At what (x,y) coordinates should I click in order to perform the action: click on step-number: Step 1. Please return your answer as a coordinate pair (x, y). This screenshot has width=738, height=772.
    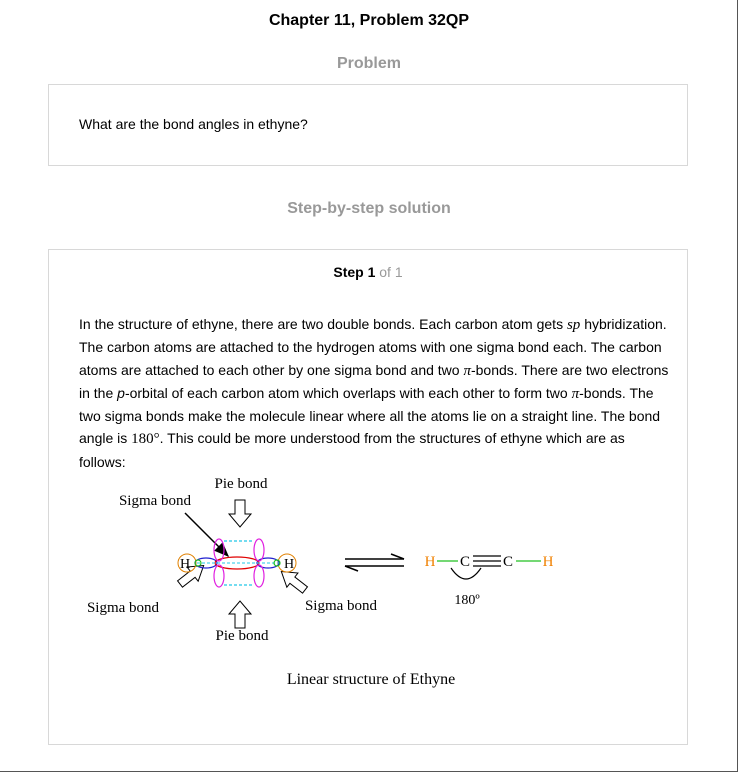
    Looking at the image, I should click on (354, 272).